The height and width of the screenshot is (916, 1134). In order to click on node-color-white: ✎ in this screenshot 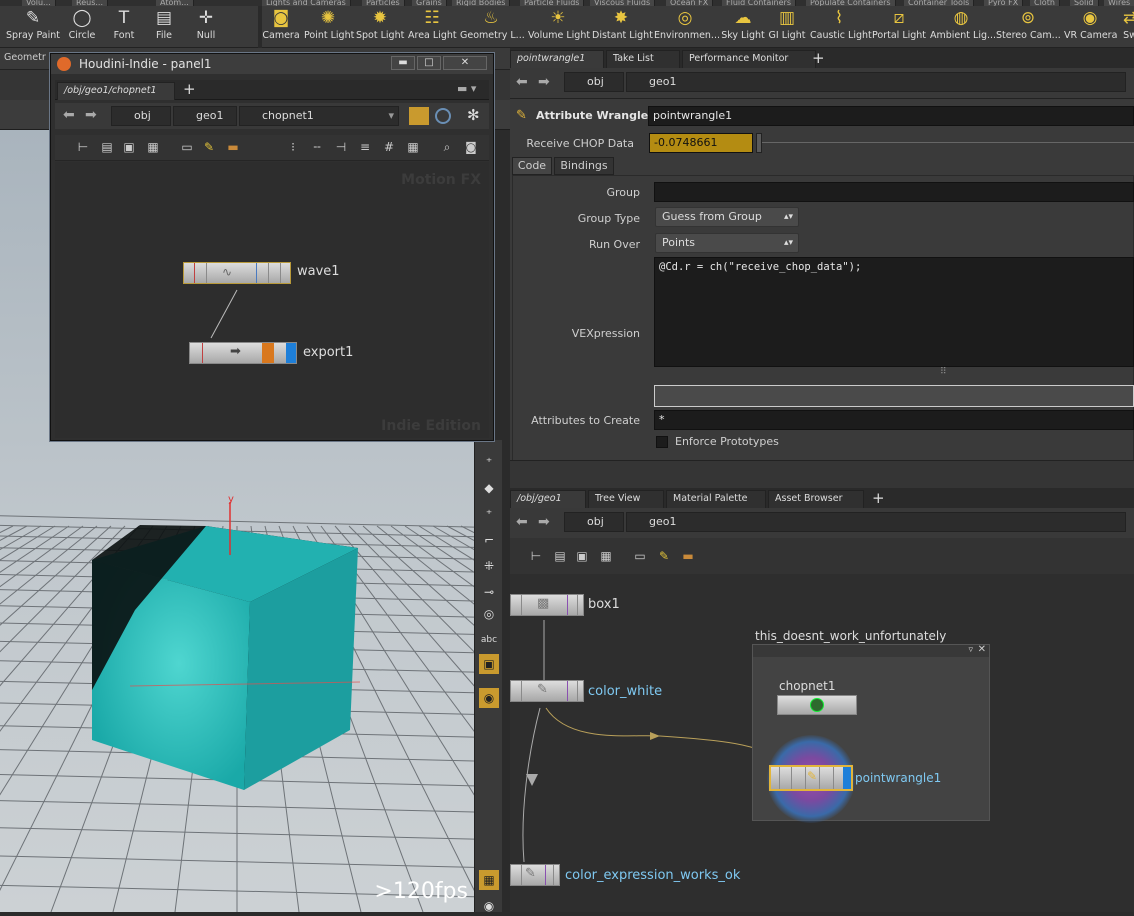, I will do `click(547, 691)`.